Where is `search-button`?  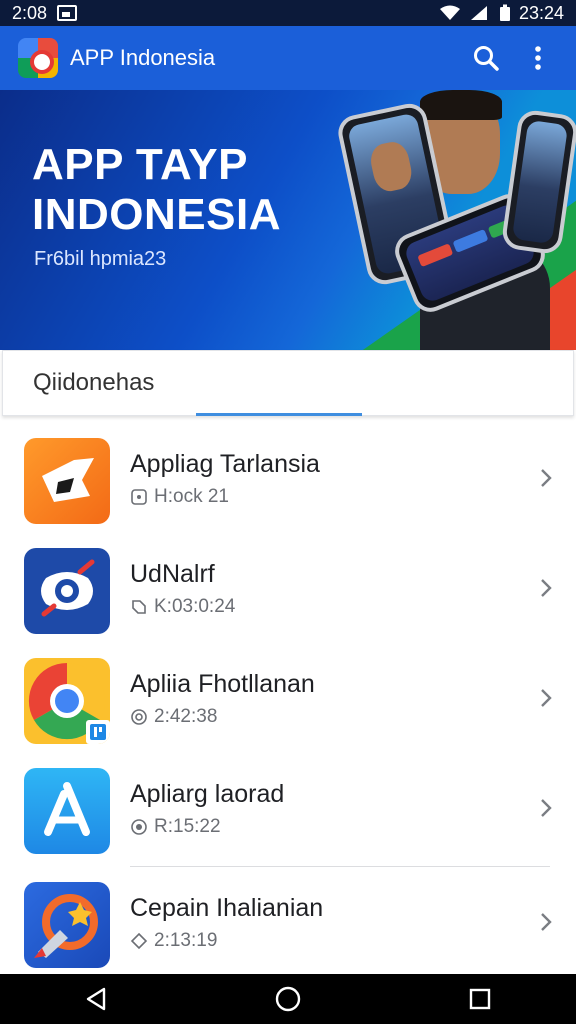
search-button is located at coordinates (486, 58).